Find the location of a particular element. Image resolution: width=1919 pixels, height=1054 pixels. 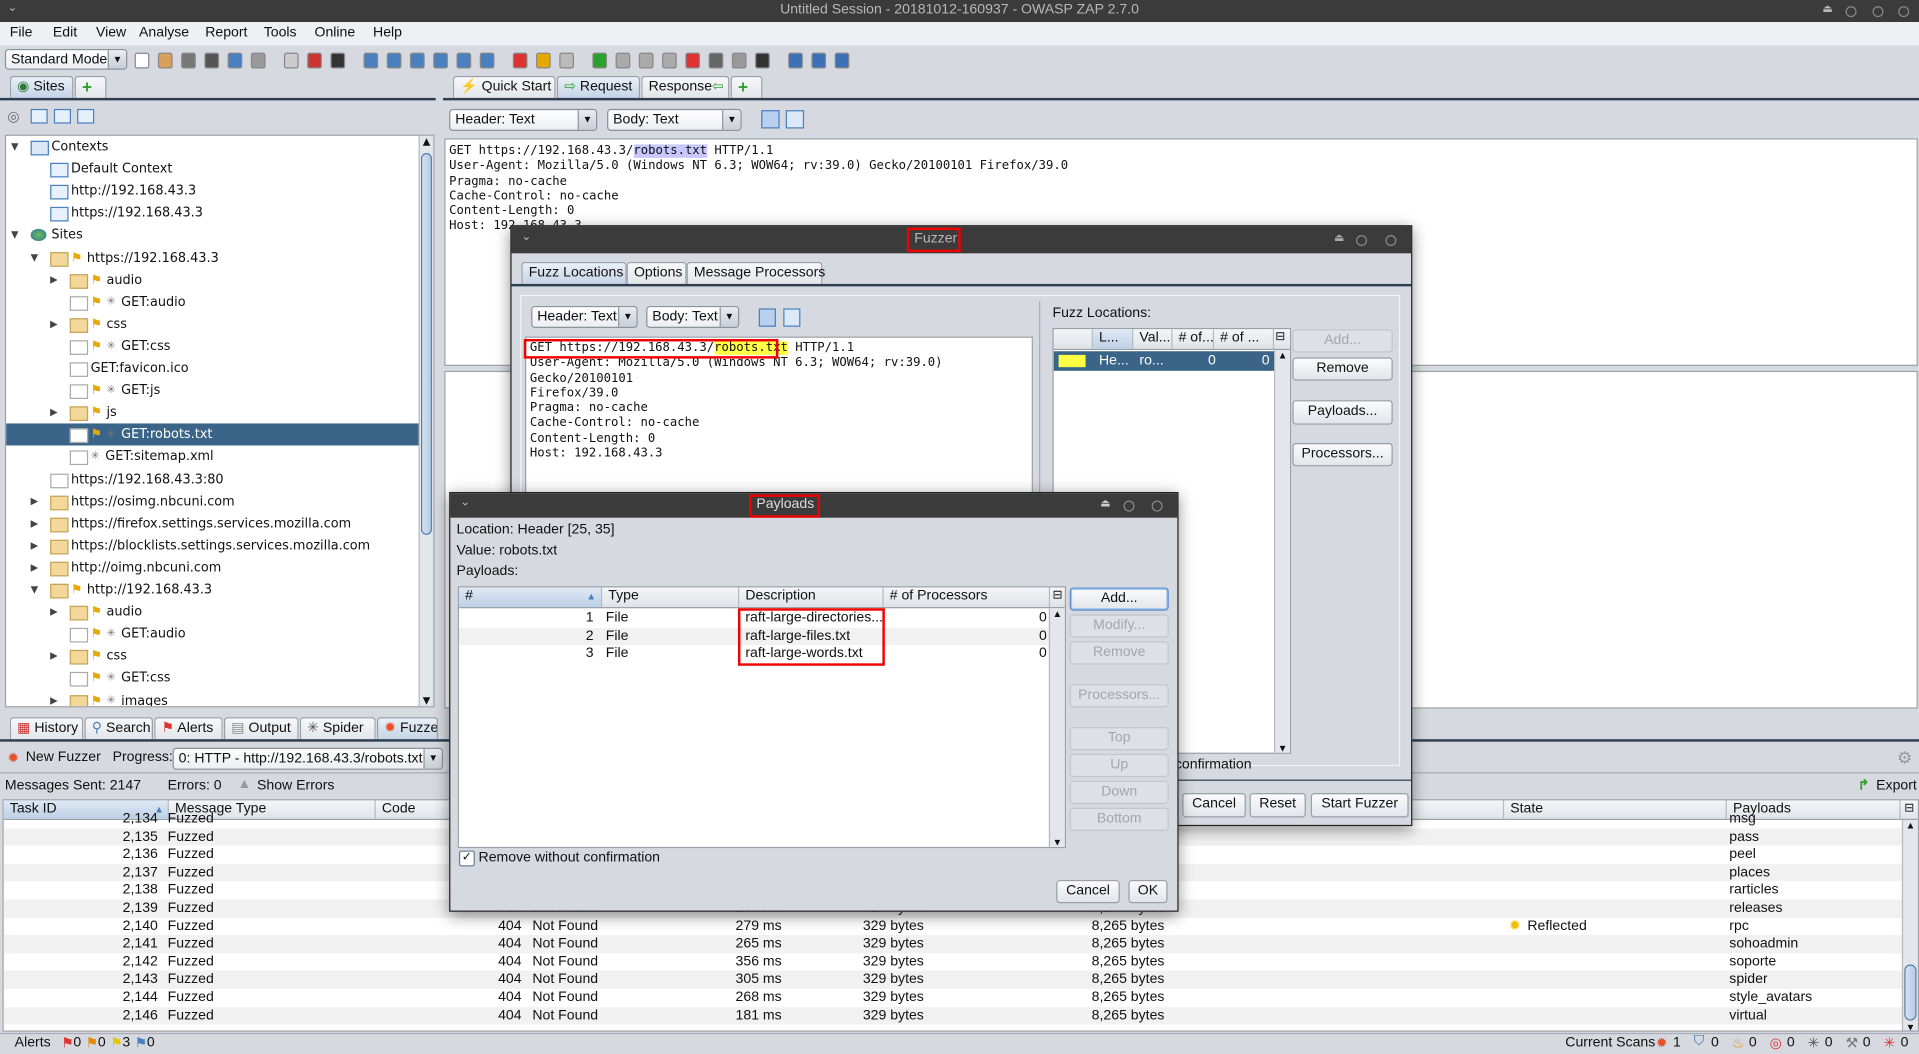

open-url-icon is located at coordinates (291, 60).